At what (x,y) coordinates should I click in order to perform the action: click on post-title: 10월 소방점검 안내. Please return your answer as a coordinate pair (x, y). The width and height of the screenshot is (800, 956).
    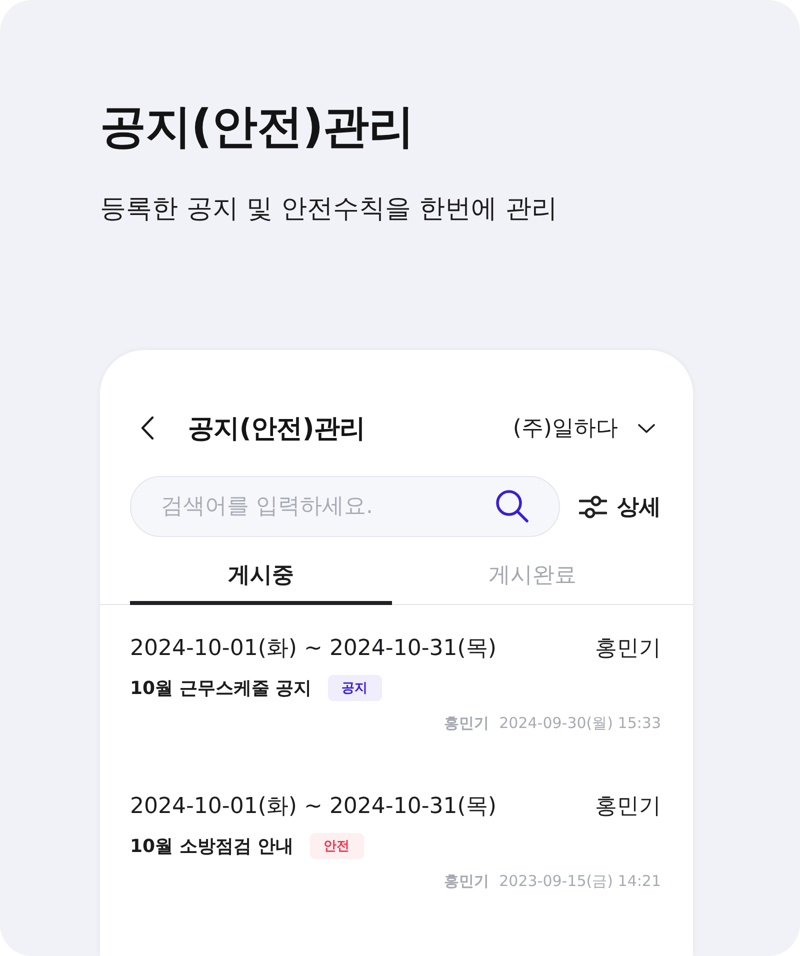
    Looking at the image, I should click on (212, 846).